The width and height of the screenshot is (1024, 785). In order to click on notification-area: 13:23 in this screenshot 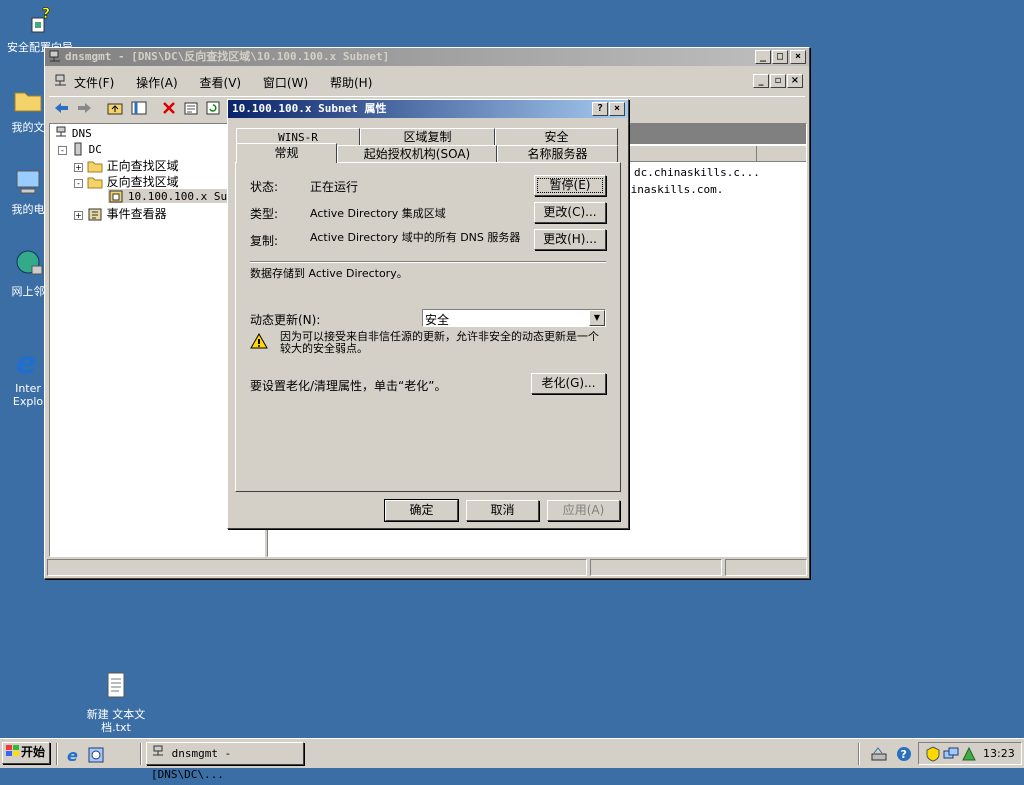, I will do `click(970, 753)`.